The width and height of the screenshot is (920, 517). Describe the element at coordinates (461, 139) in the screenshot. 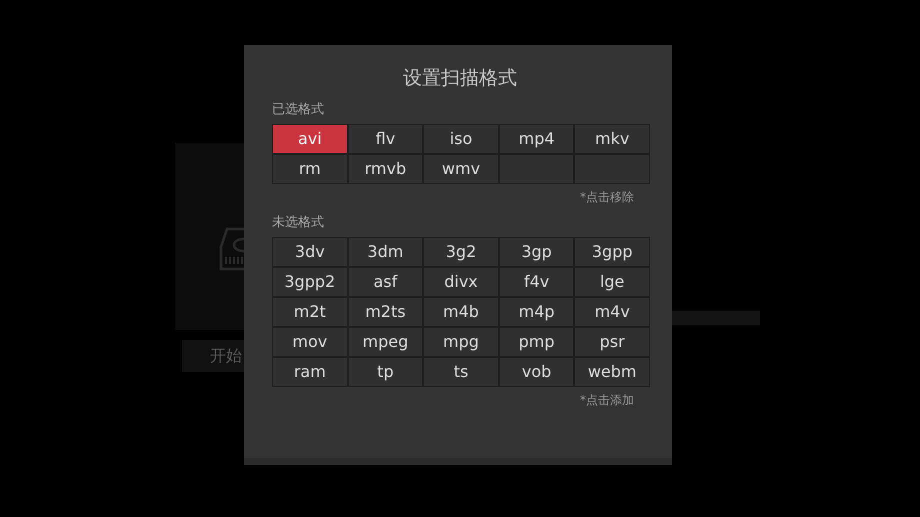

I see `format-cell: iso` at that location.